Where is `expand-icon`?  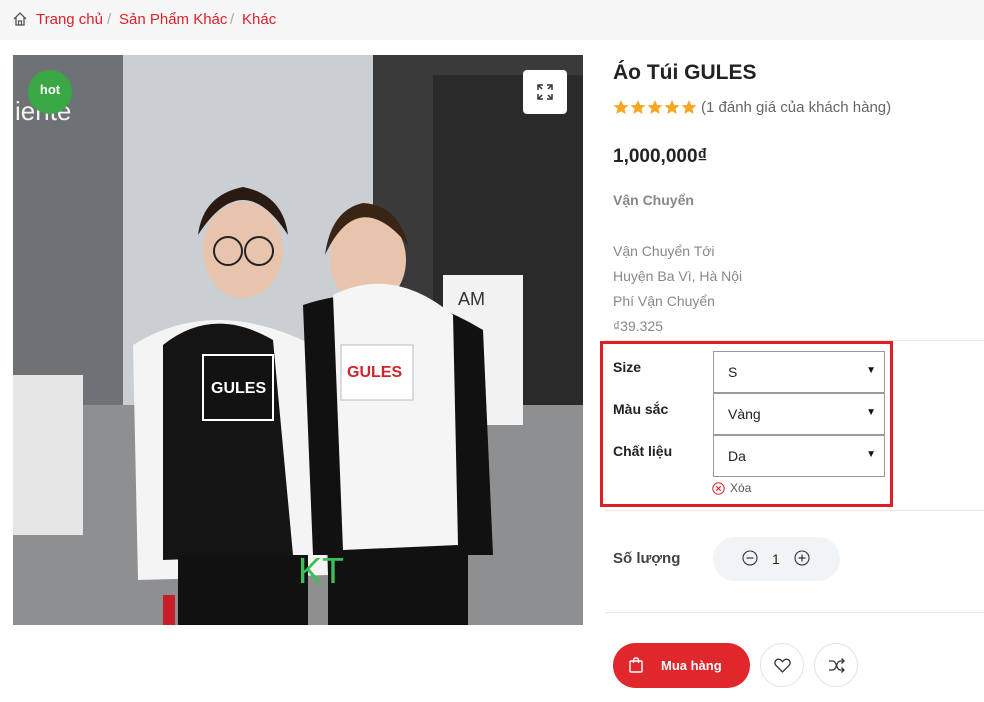
expand-icon is located at coordinates (545, 92).